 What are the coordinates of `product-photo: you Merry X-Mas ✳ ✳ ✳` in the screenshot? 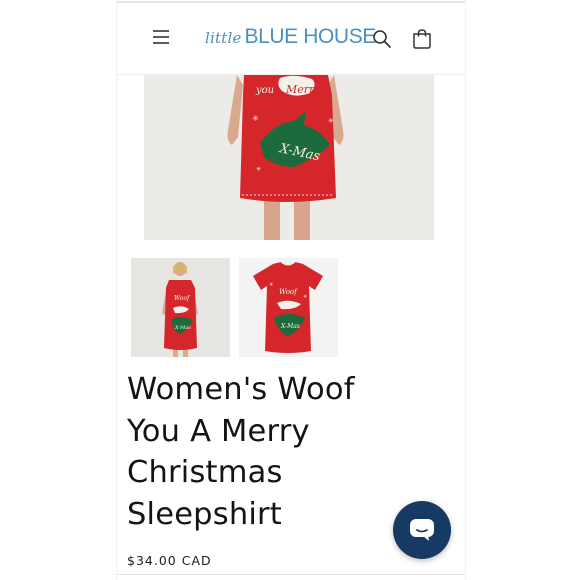 It's located at (289, 157).